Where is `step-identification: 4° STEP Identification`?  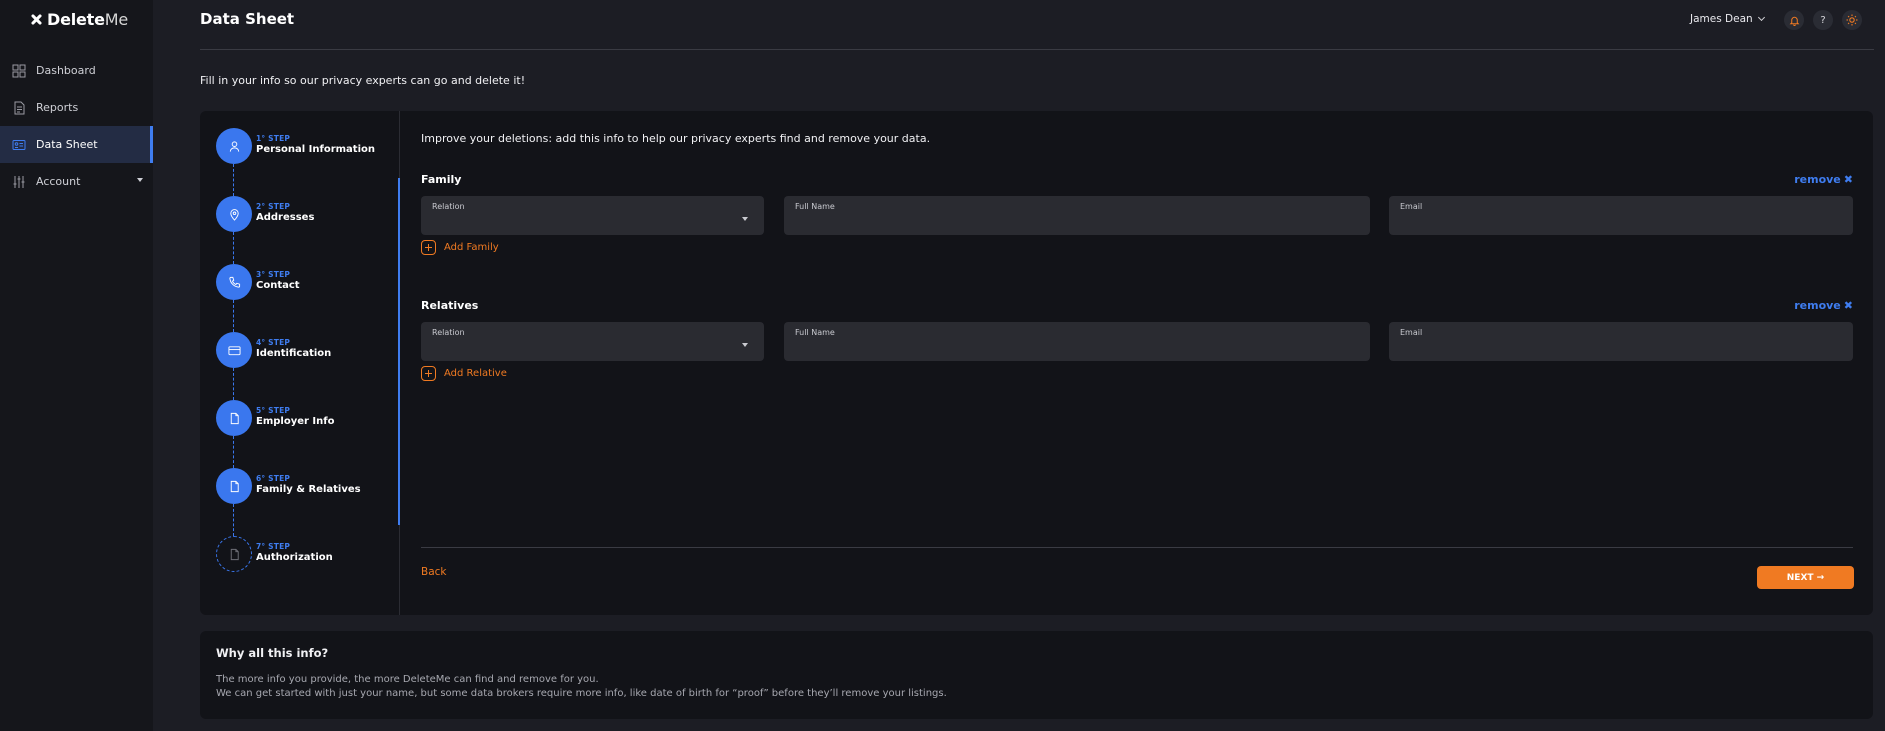 step-identification: 4° STEP Identification is located at coordinates (306, 350).